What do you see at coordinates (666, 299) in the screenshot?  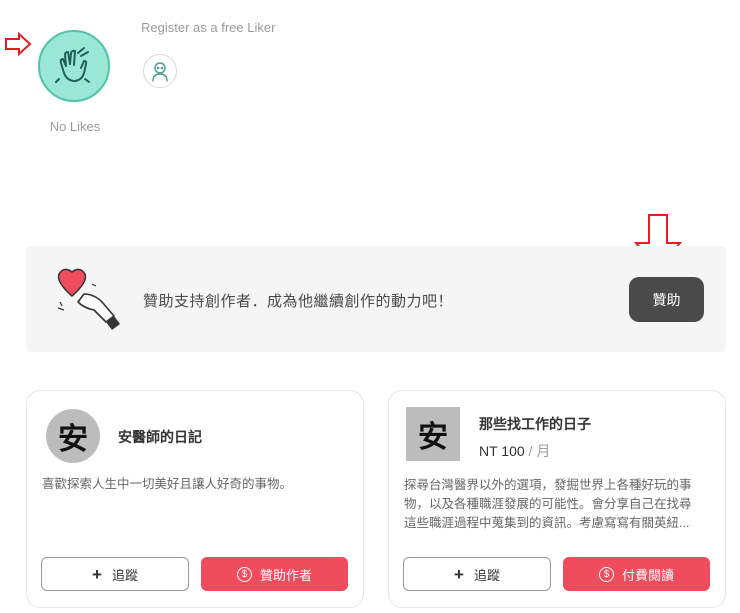 I see `sponsor-button: 贊助` at bounding box center [666, 299].